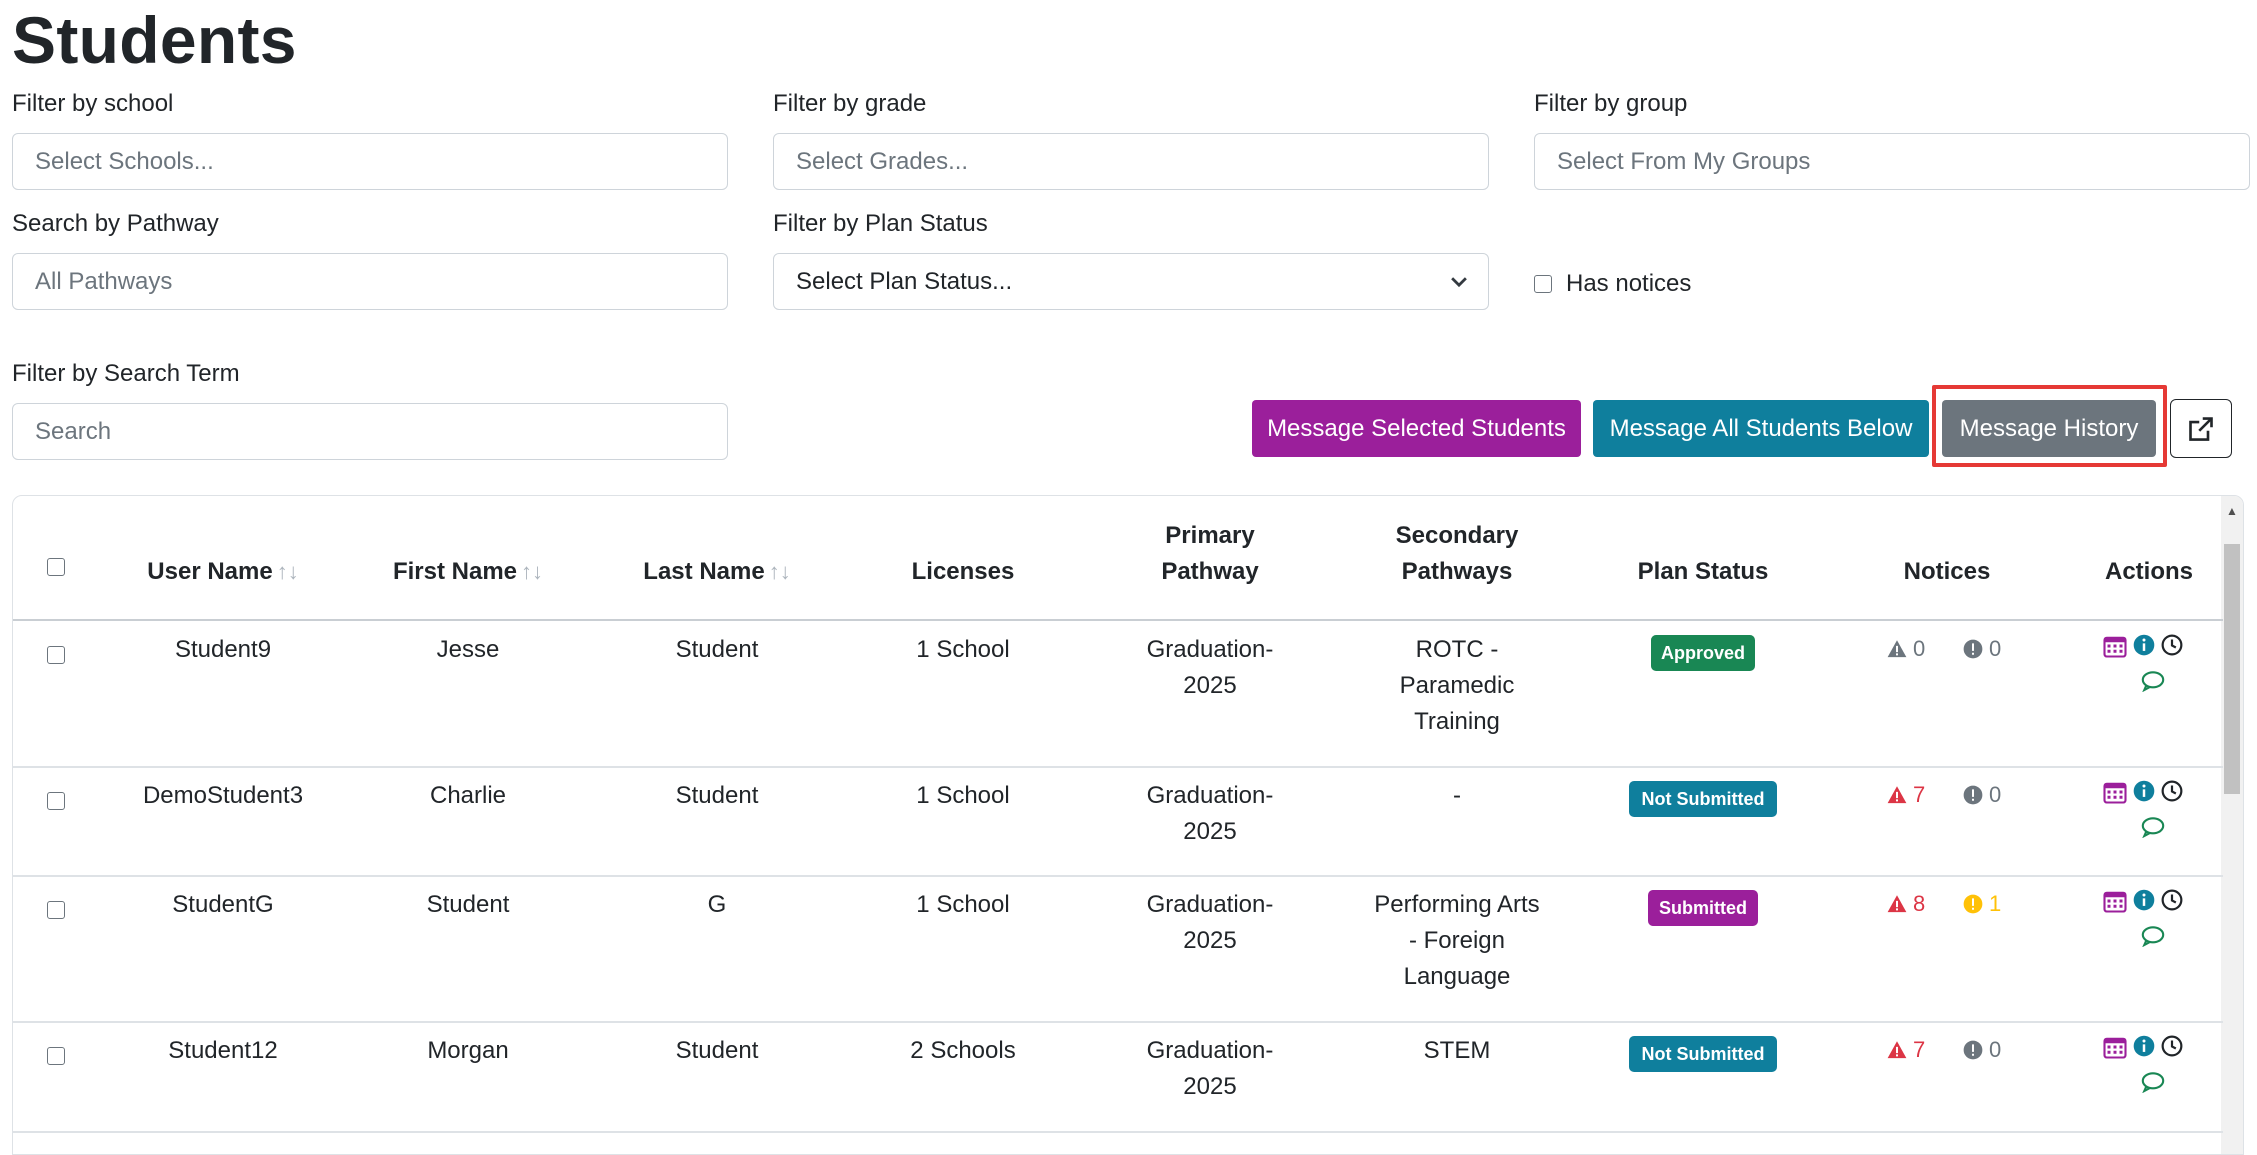  I want to click on filter-search-label: Filter by Search Term, so click(126, 373).